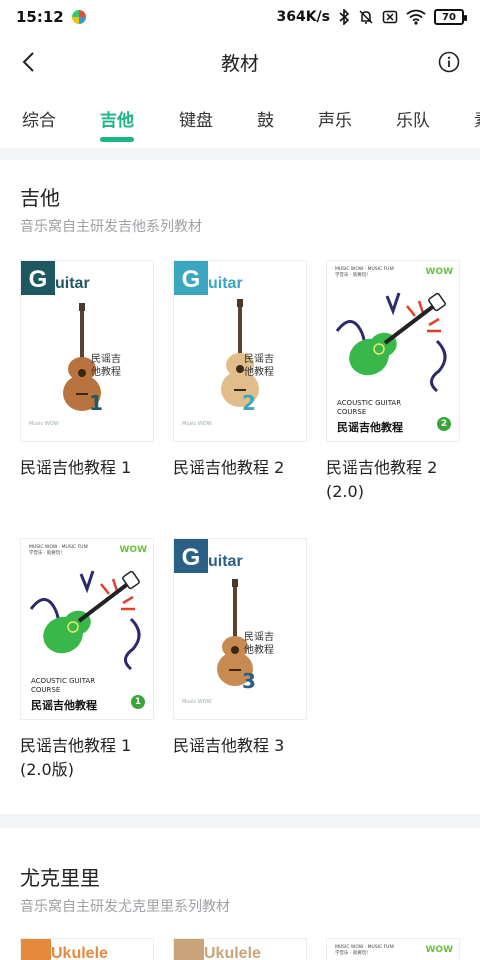 The height and width of the screenshot is (960, 480). I want to click on cover-number: 2, so click(249, 403).